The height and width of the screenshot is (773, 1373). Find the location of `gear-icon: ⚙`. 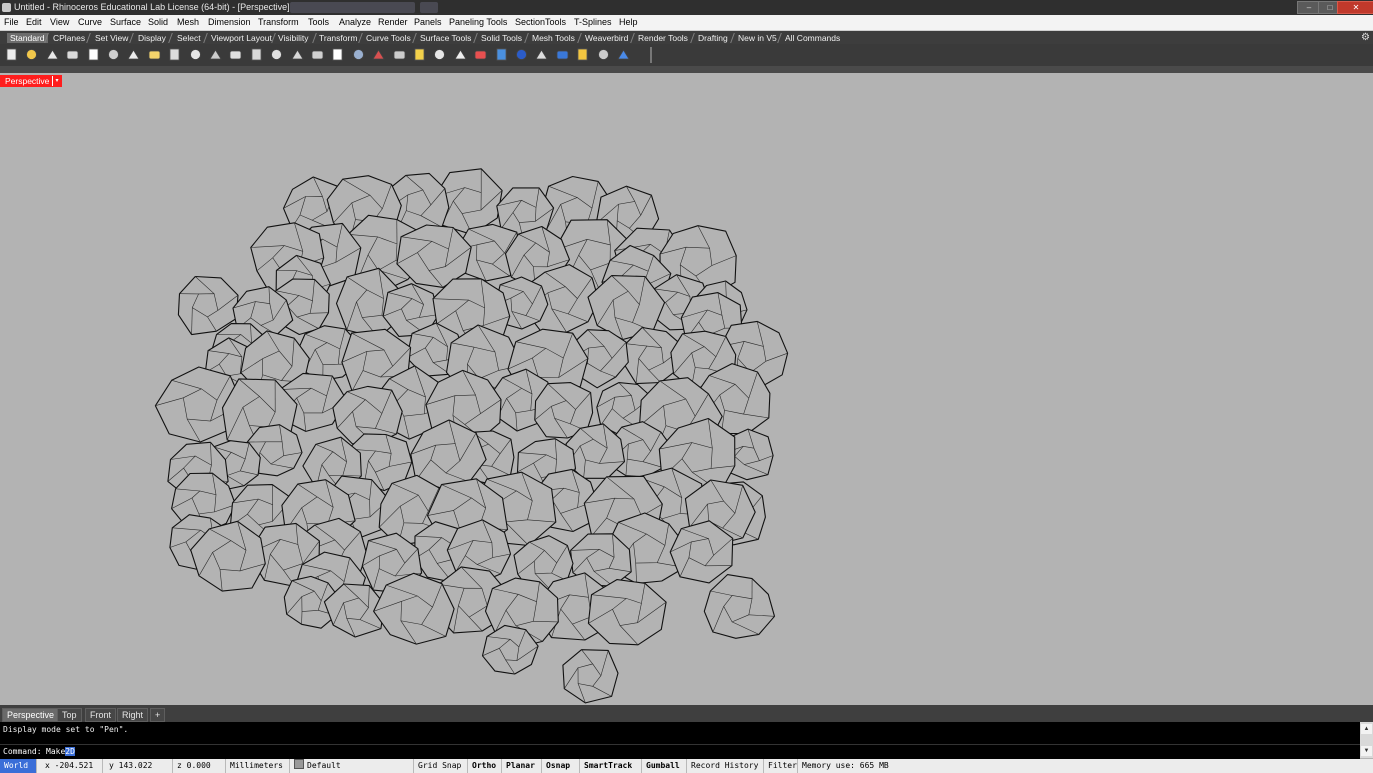

gear-icon: ⚙ is located at coordinates (1365, 37).